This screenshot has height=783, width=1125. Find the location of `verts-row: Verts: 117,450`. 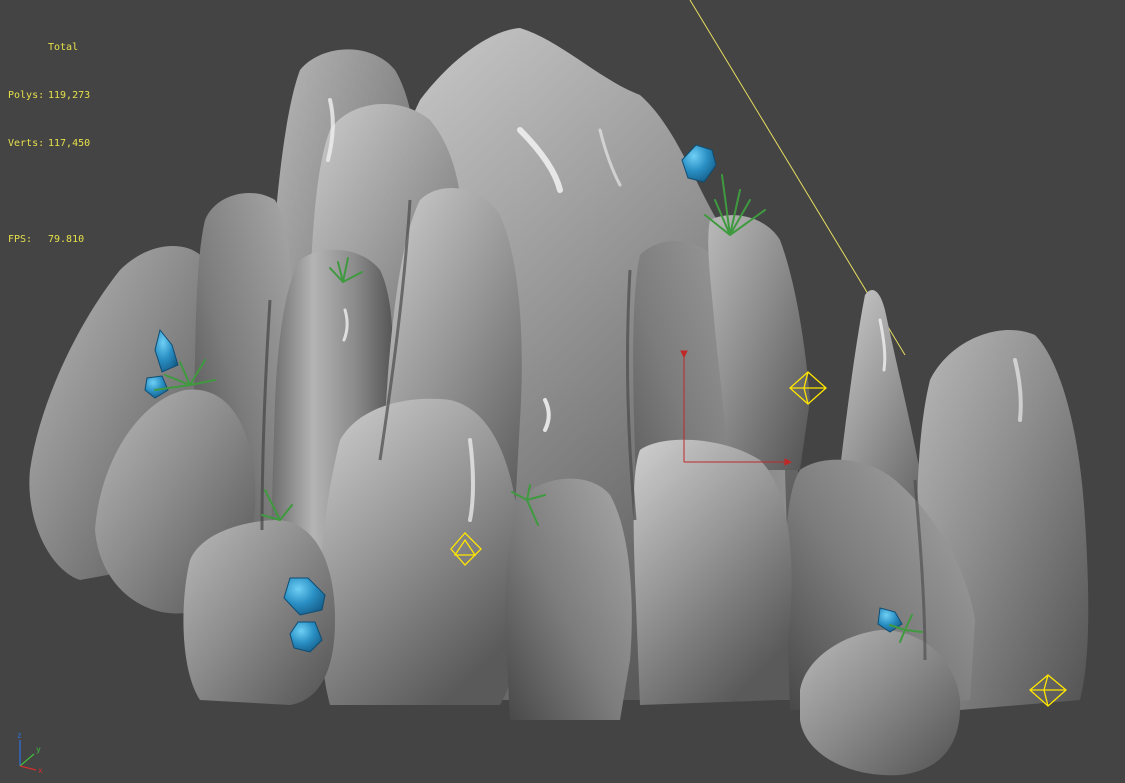

verts-row: Verts: 117,450 is located at coordinates (49, 144).